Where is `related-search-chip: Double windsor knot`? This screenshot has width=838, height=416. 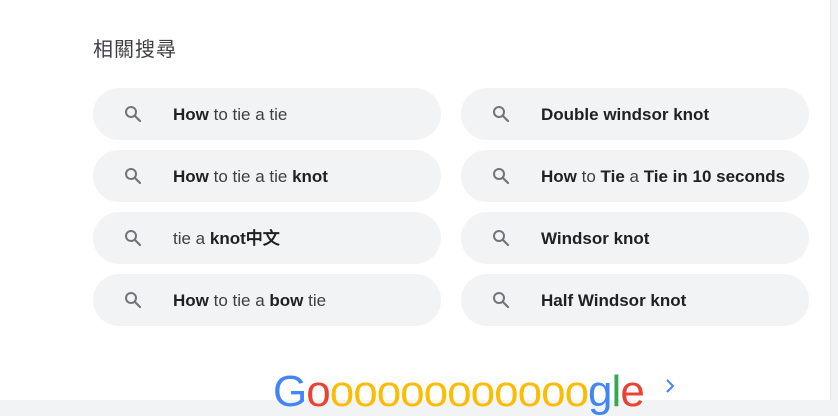 related-search-chip: Double windsor knot is located at coordinates (635, 114).